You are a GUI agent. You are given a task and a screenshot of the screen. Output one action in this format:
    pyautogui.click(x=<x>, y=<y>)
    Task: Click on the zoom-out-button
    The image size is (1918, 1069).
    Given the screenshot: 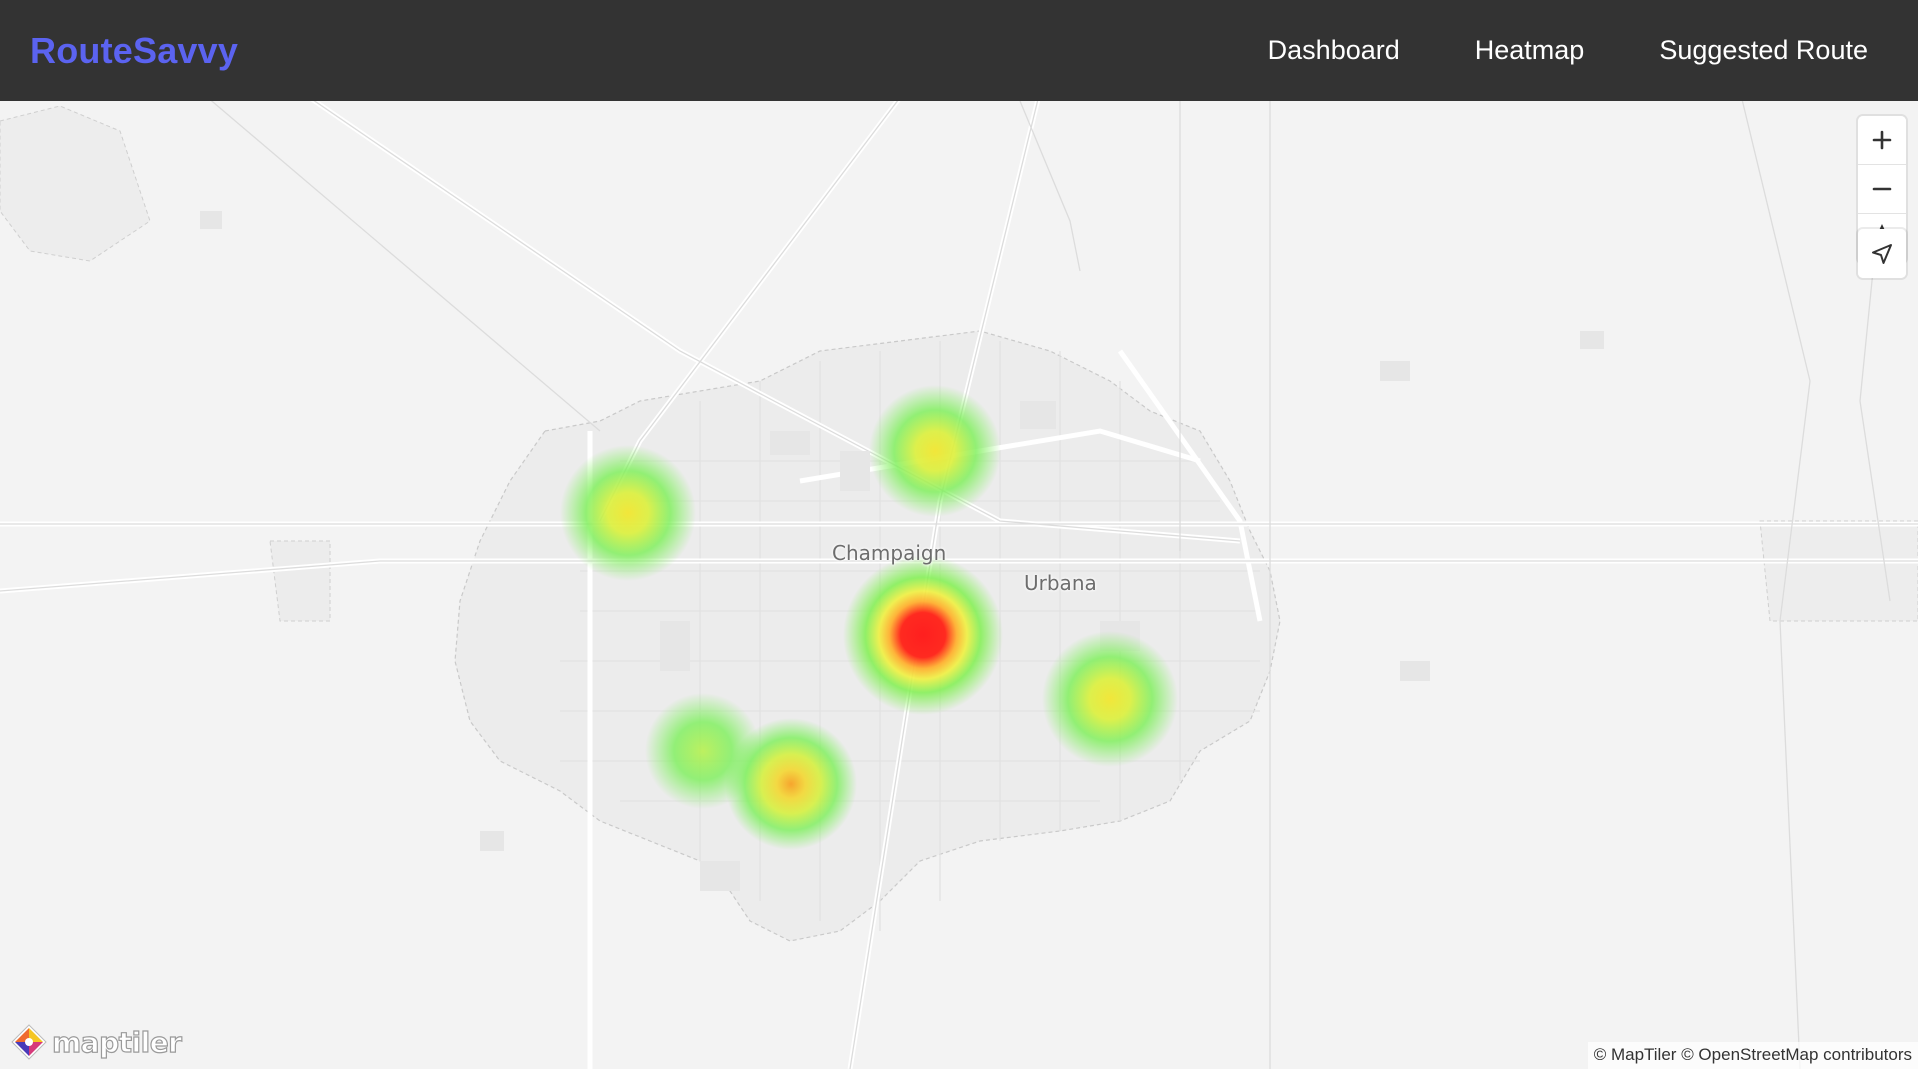 What is the action you would take?
    pyautogui.click(x=1882, y=189)
    